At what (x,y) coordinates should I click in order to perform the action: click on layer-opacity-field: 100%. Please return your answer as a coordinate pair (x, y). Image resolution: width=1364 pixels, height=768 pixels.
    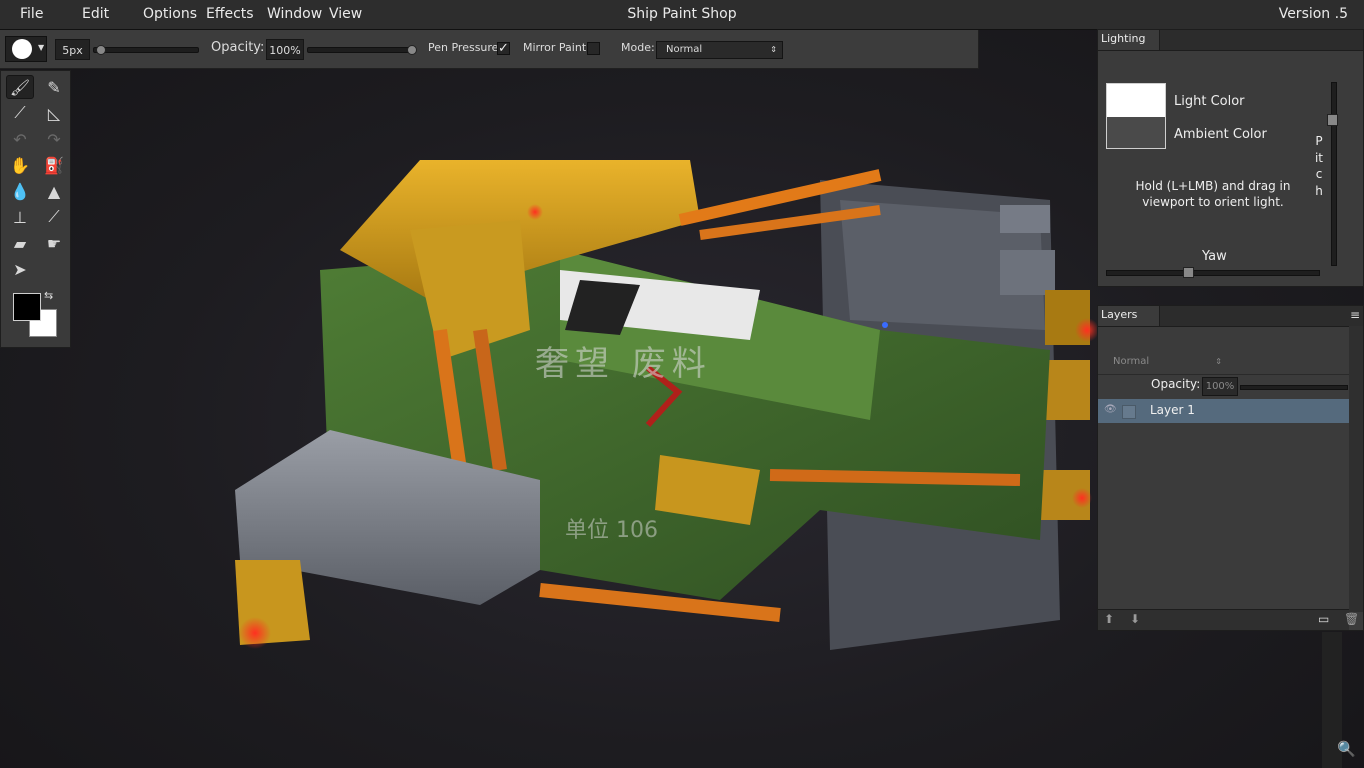
    Looking at the image, I should click on (1220, 386).